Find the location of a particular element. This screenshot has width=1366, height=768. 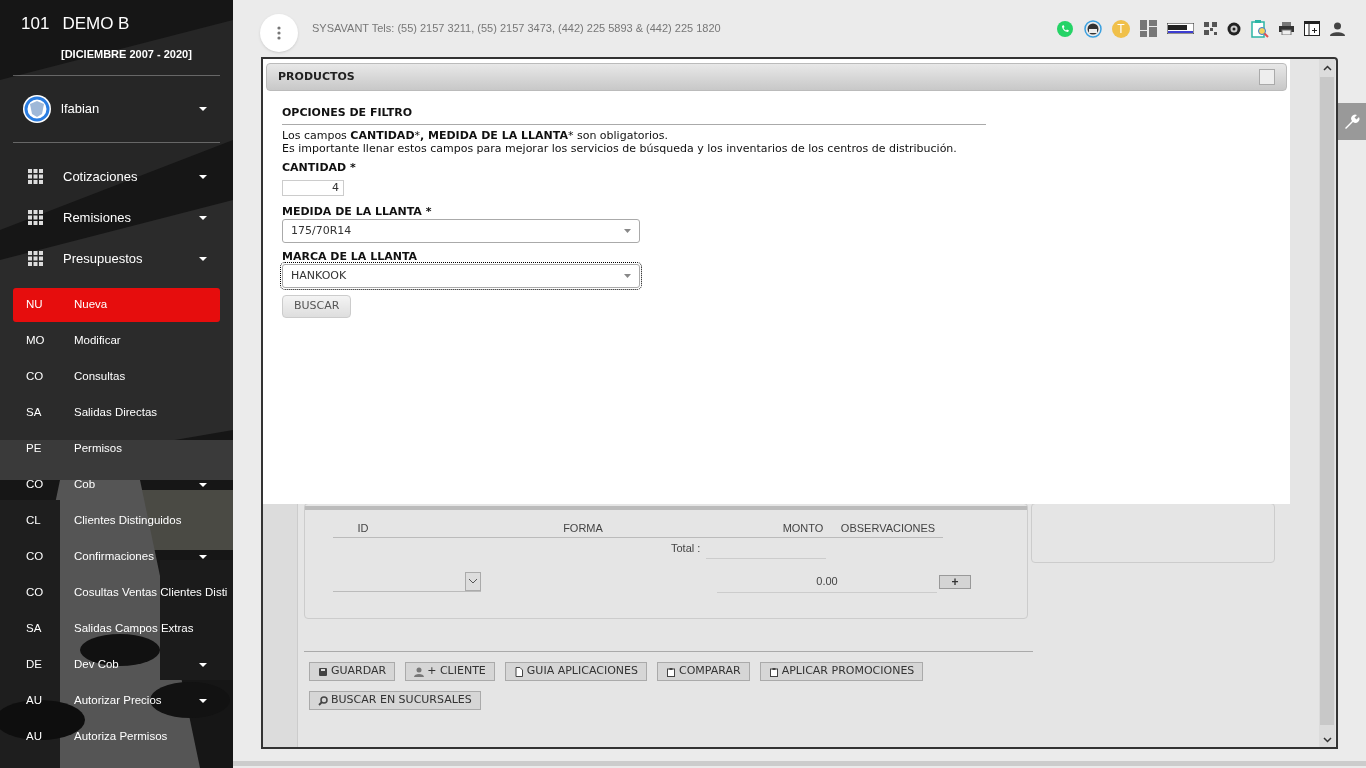

nav-item: AU Autorizar Precios is located at coordinates (123, 701).